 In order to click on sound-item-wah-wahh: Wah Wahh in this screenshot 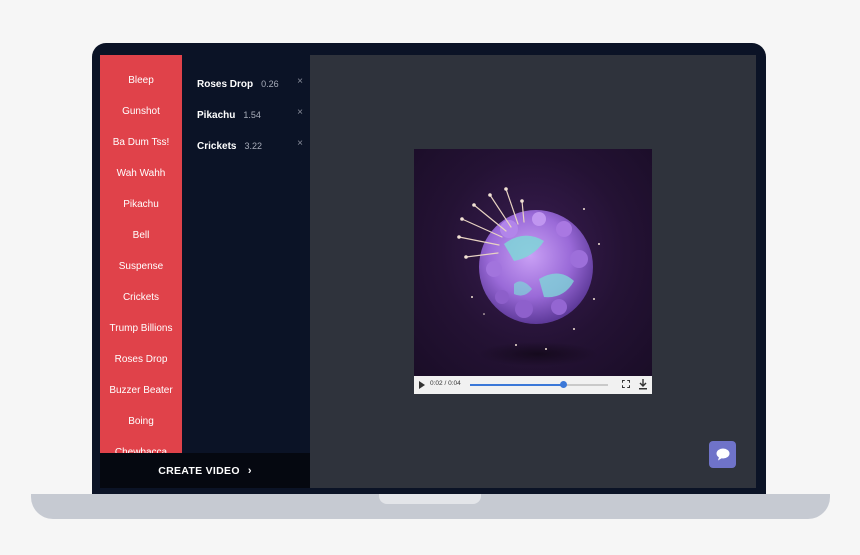, I will do `click(141, 173)`.